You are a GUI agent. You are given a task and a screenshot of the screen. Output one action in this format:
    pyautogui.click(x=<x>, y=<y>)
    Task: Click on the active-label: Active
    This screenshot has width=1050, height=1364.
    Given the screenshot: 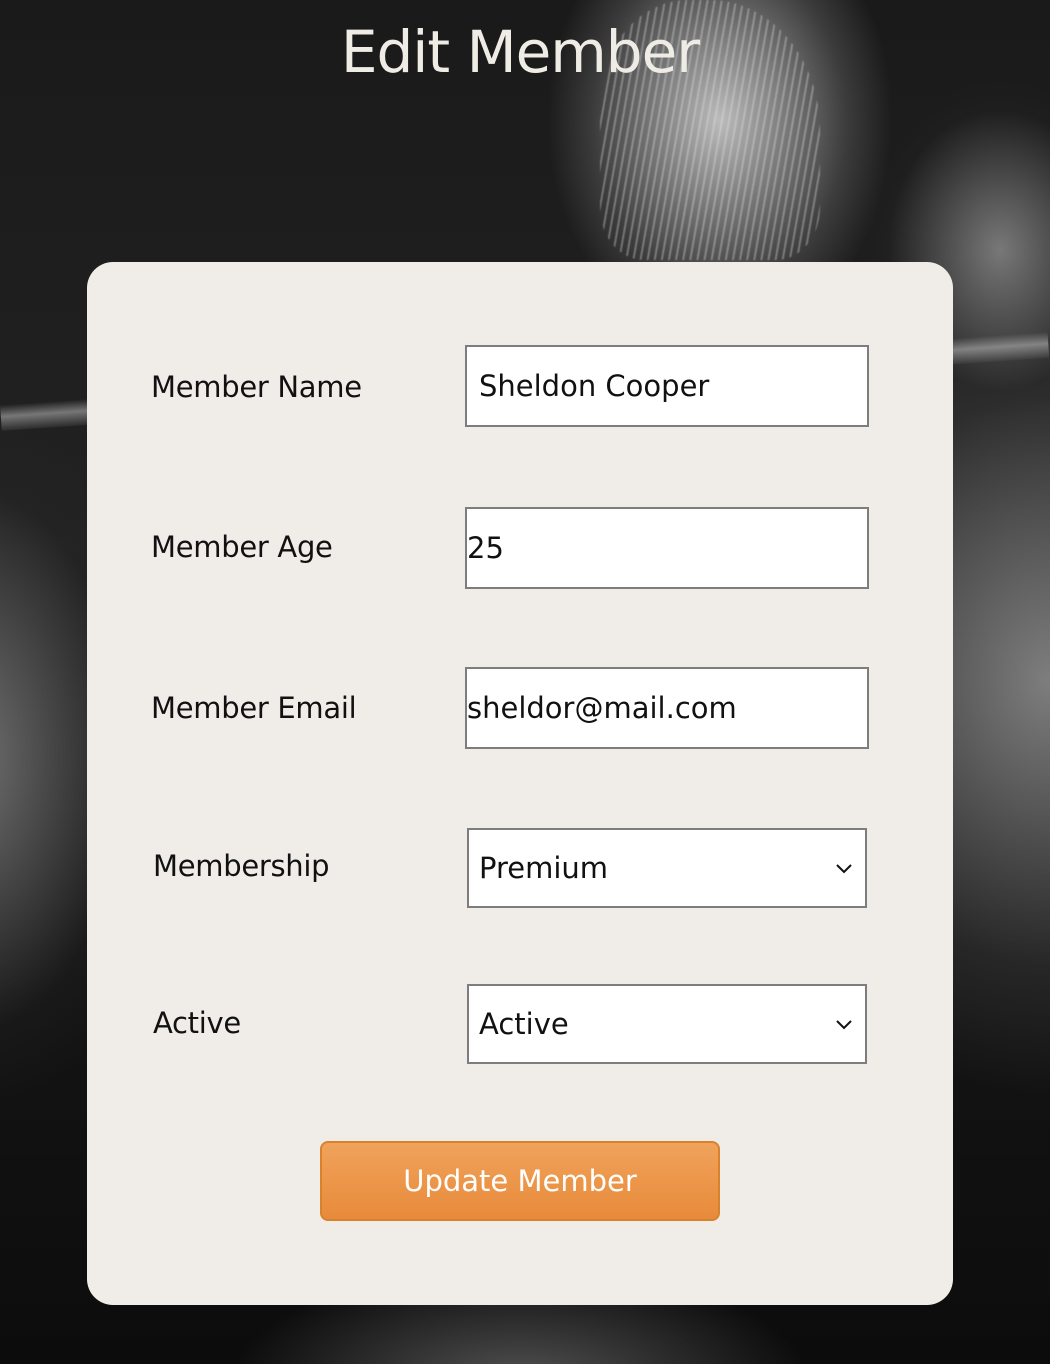 What is the action you would take?
    pyautogui.click(x=197, y=1023)
    